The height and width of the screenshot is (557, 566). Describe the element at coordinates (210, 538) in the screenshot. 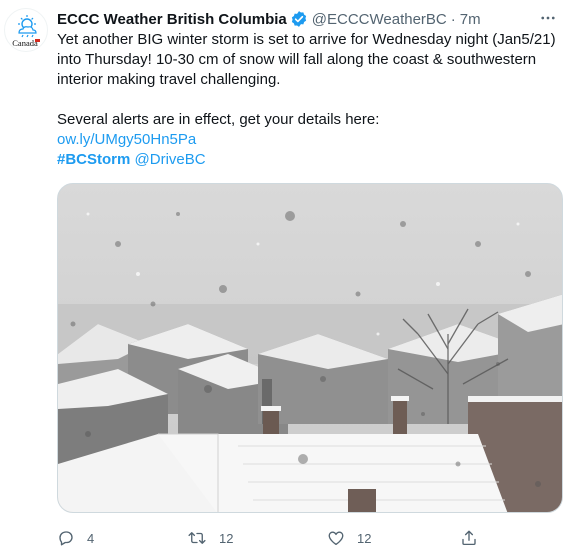

I see `retweet-button: 12` at that location.